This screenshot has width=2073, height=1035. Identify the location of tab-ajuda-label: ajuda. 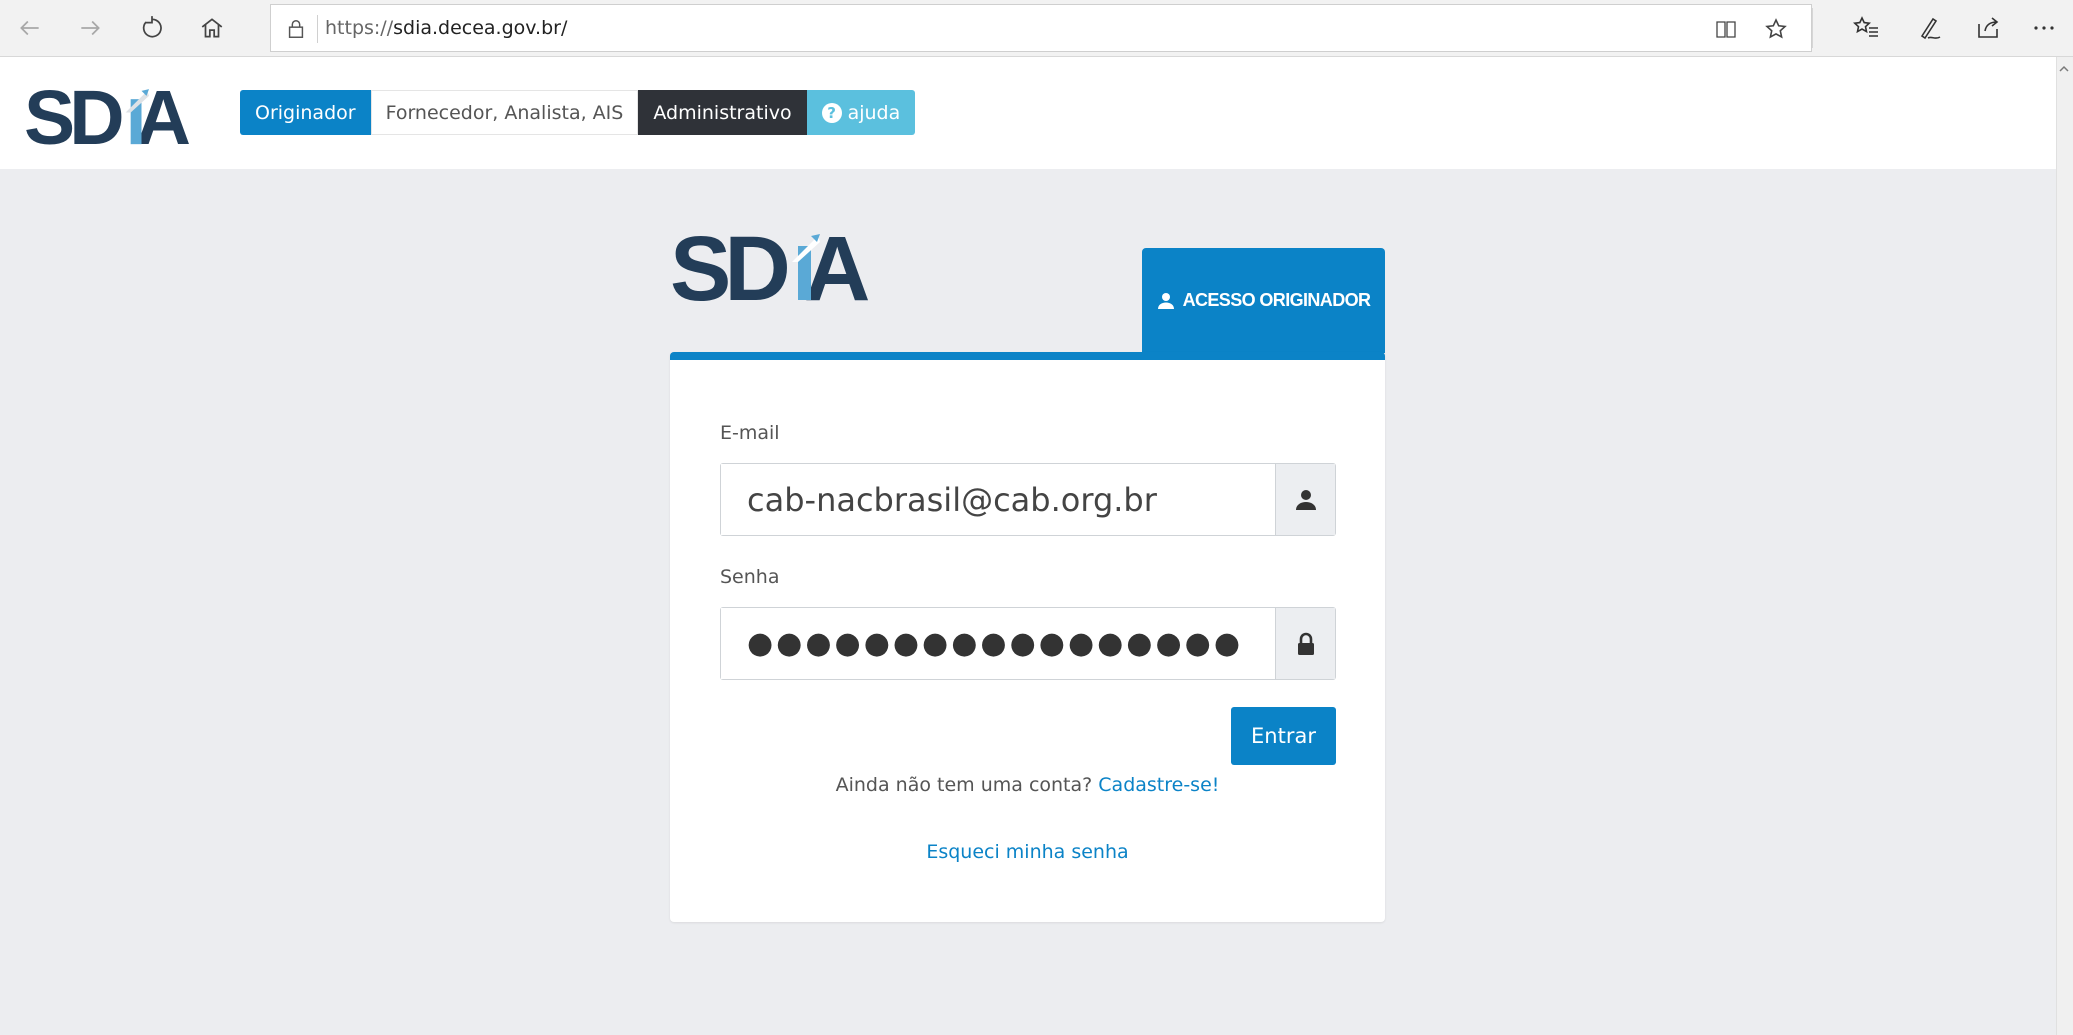
(874, 112).